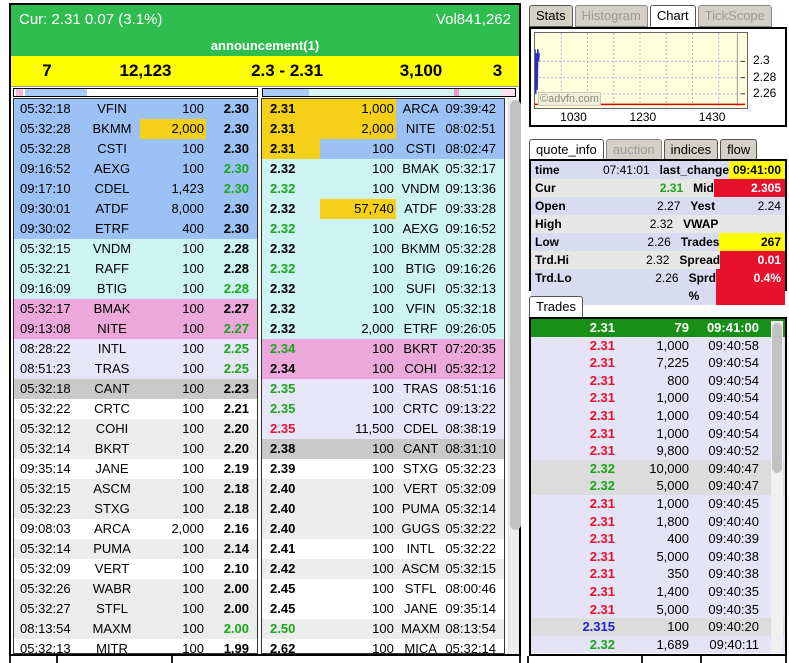  I want to click on ask-row: 2.32 100 VNDM 09:13:36, so click(383, 189).